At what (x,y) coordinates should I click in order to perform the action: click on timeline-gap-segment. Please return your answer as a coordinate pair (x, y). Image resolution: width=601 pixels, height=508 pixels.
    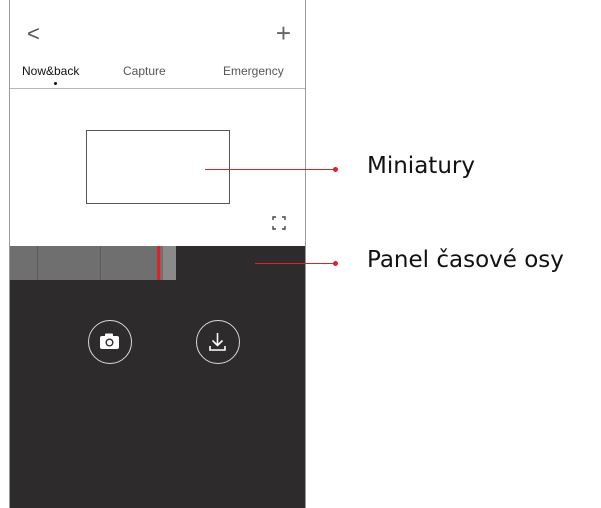
    Looking at the image, I should click on (169, 263).